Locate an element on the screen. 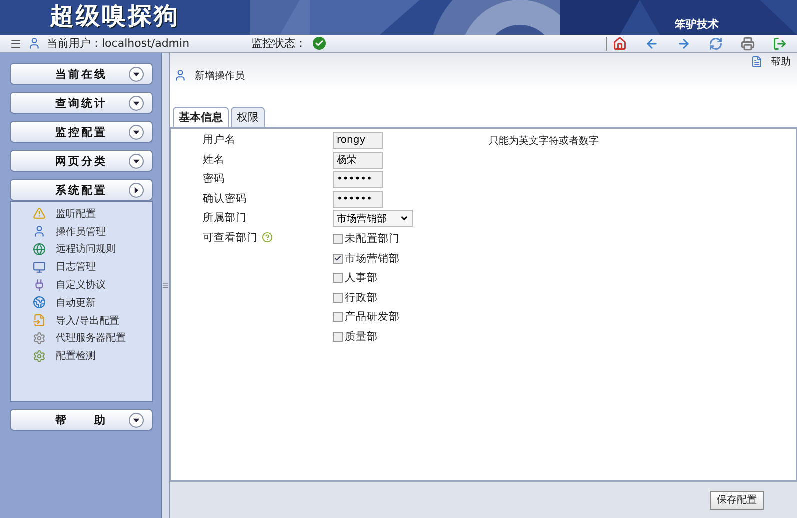 The width and height of the screenshot is (797, 518). save-button: 保存配置 is located at coordinates (737, 500).